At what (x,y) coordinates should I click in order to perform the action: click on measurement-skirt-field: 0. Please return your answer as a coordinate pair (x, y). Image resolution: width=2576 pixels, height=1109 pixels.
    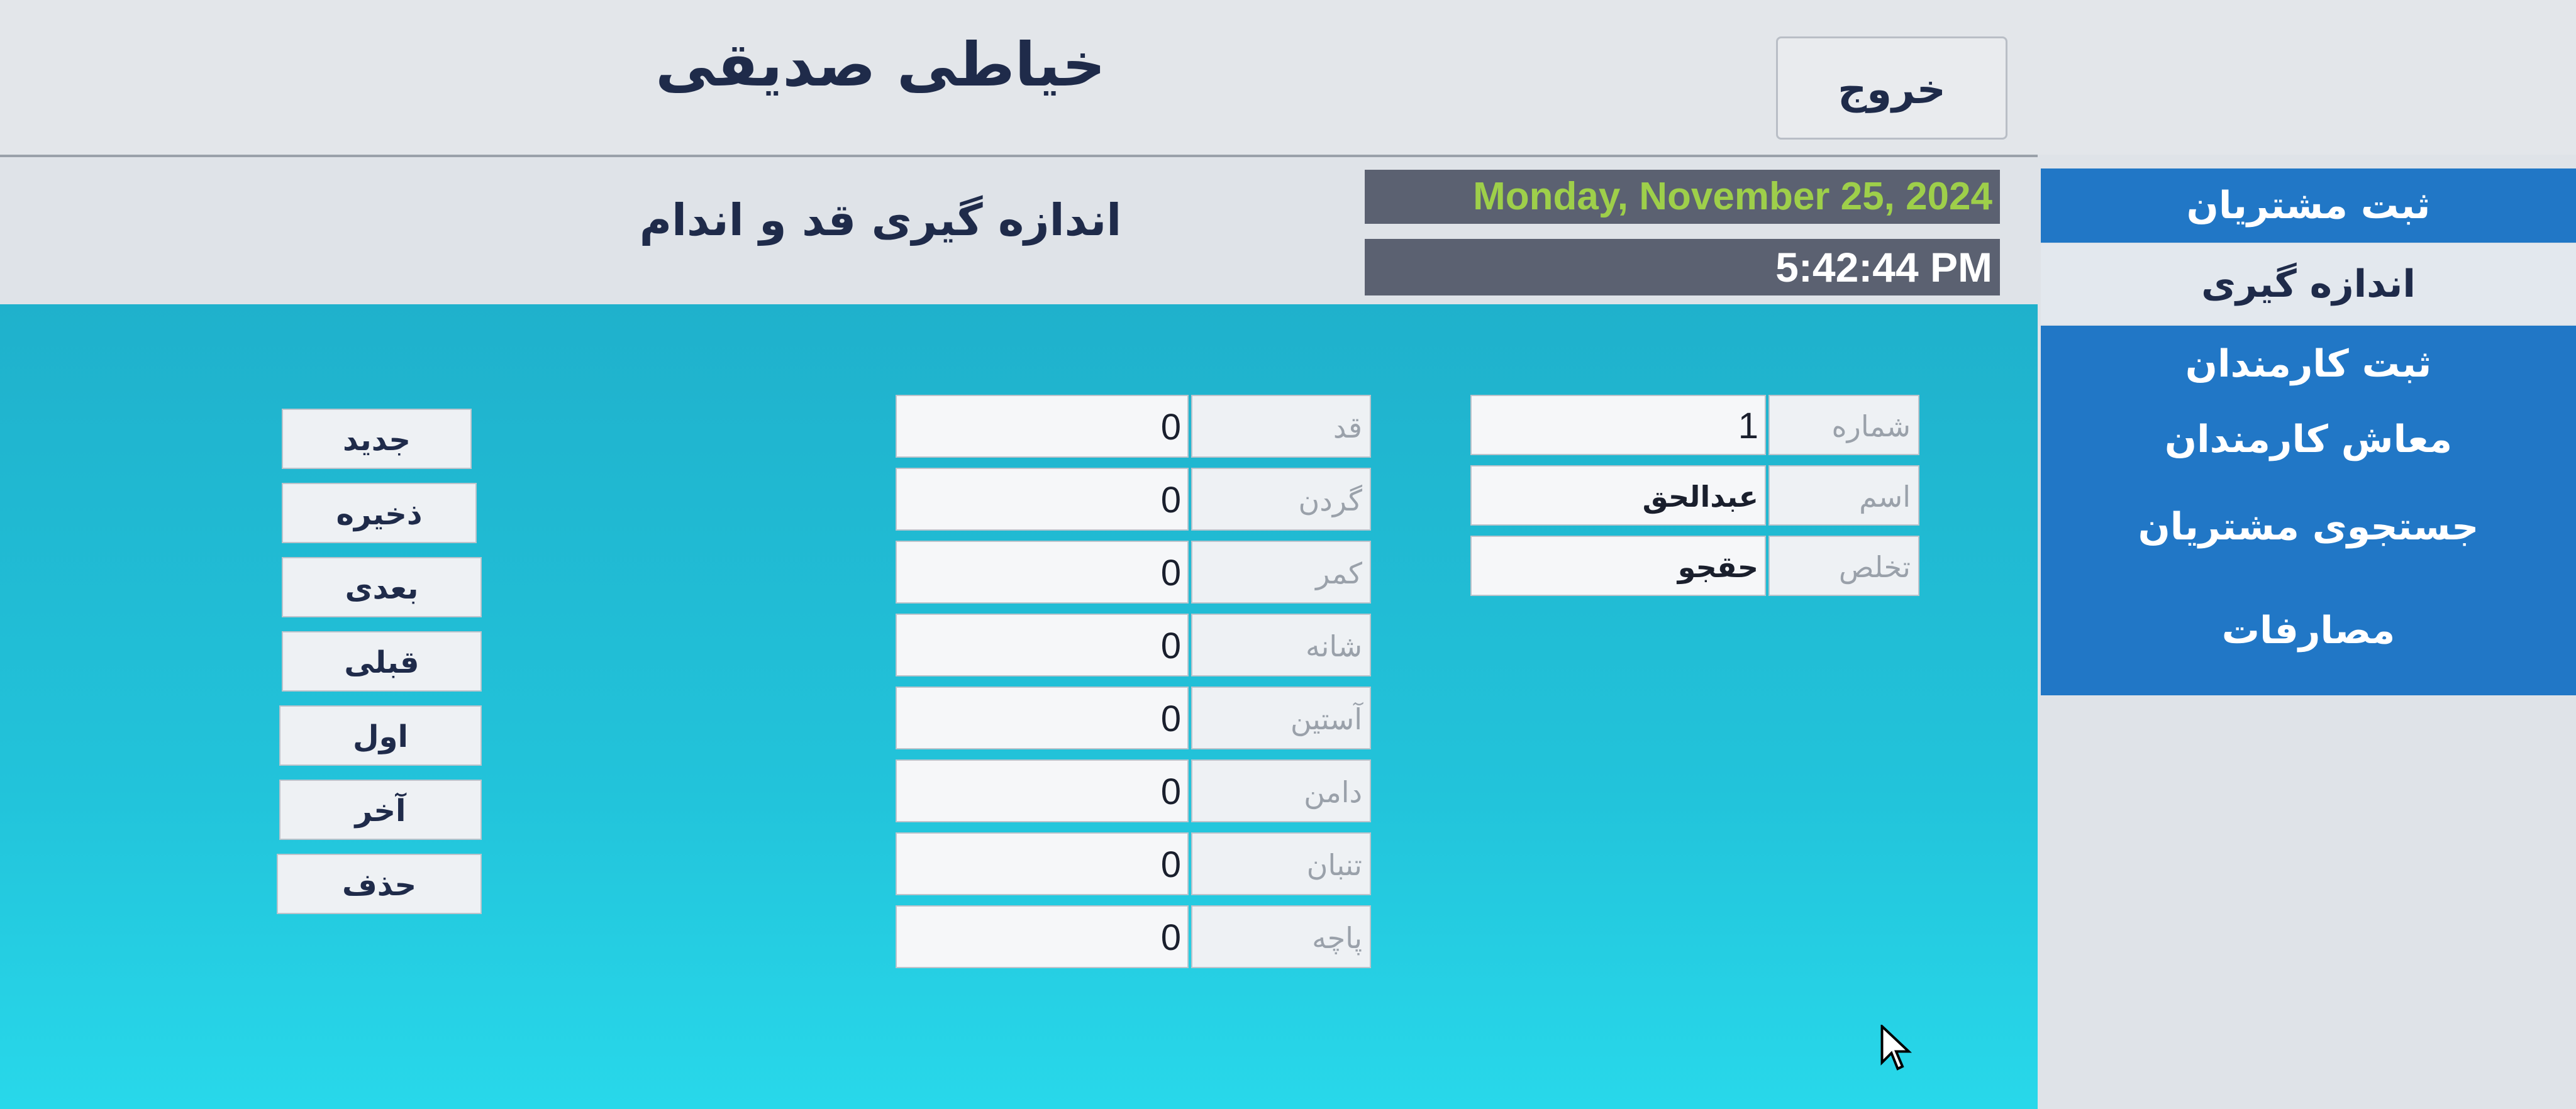
    Looking at the image, I should click on (1042, 790).